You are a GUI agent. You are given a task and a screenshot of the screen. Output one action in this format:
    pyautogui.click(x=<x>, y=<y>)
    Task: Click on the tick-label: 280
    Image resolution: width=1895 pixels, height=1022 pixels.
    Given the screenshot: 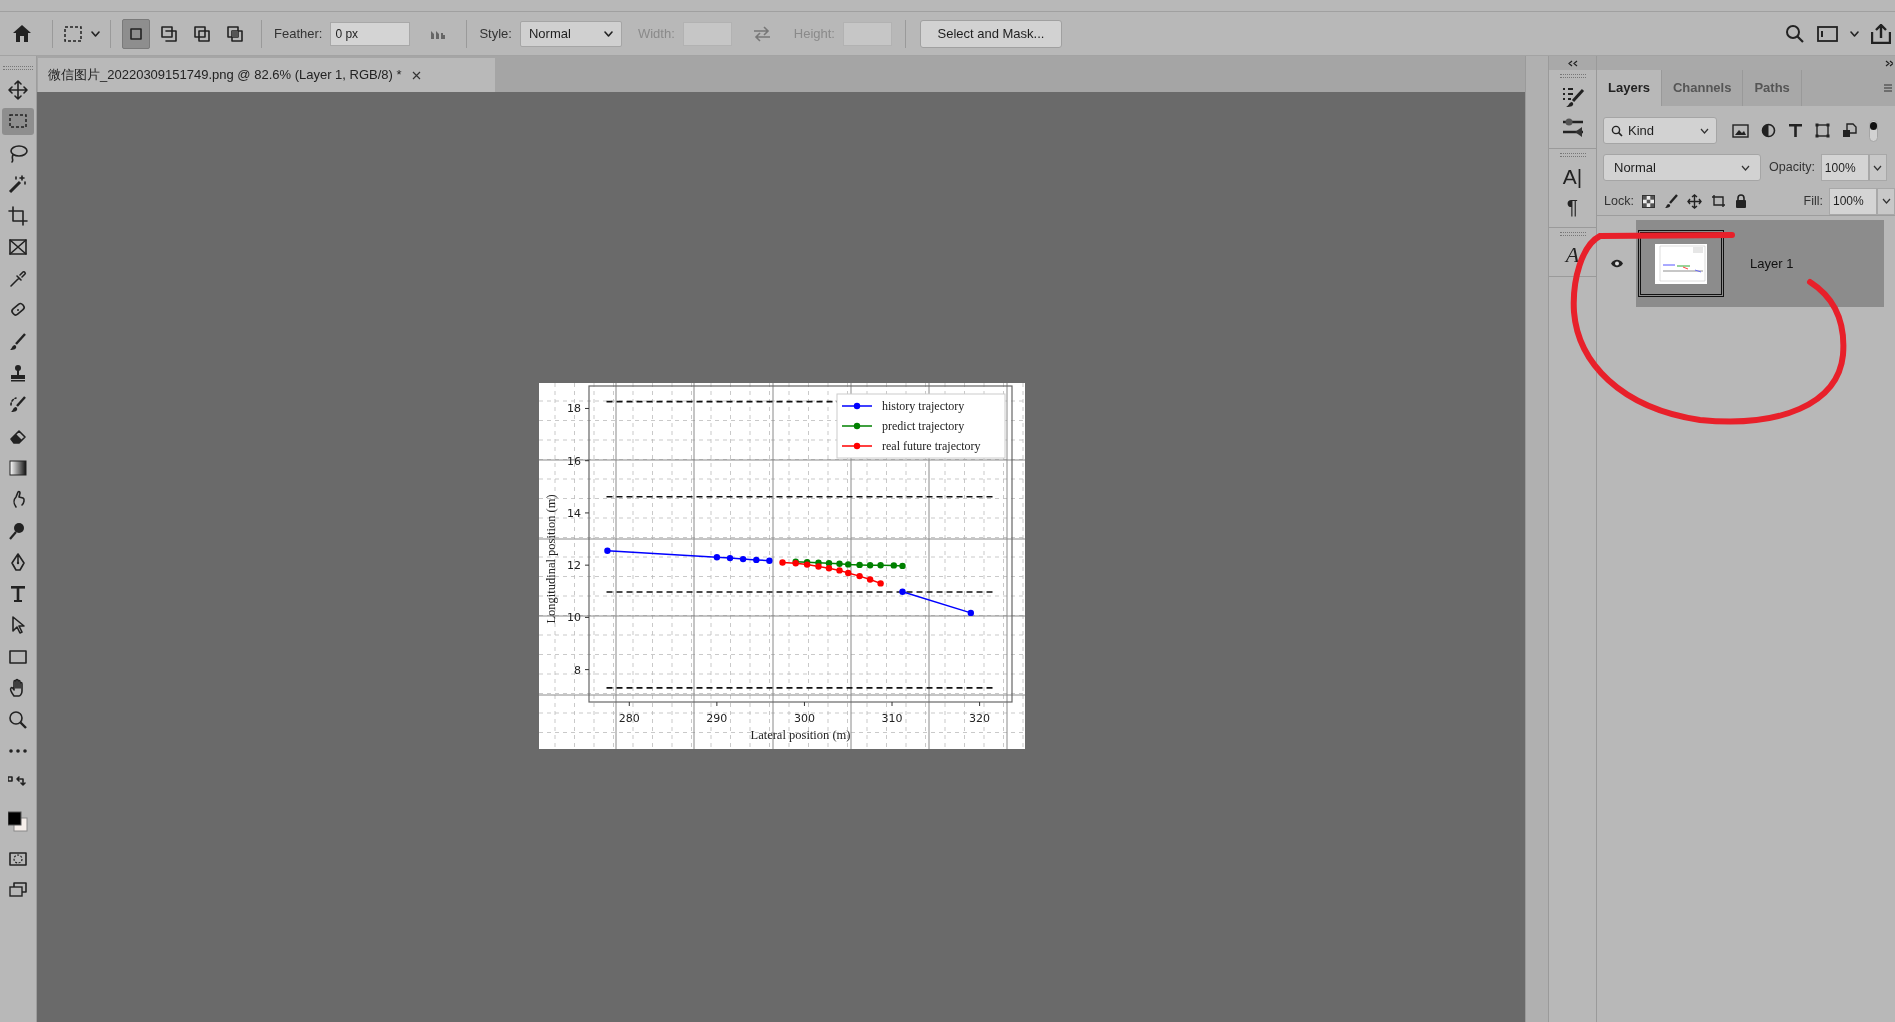 What is the action you would take?
    pyautogui.click(x=629, y=718)
    